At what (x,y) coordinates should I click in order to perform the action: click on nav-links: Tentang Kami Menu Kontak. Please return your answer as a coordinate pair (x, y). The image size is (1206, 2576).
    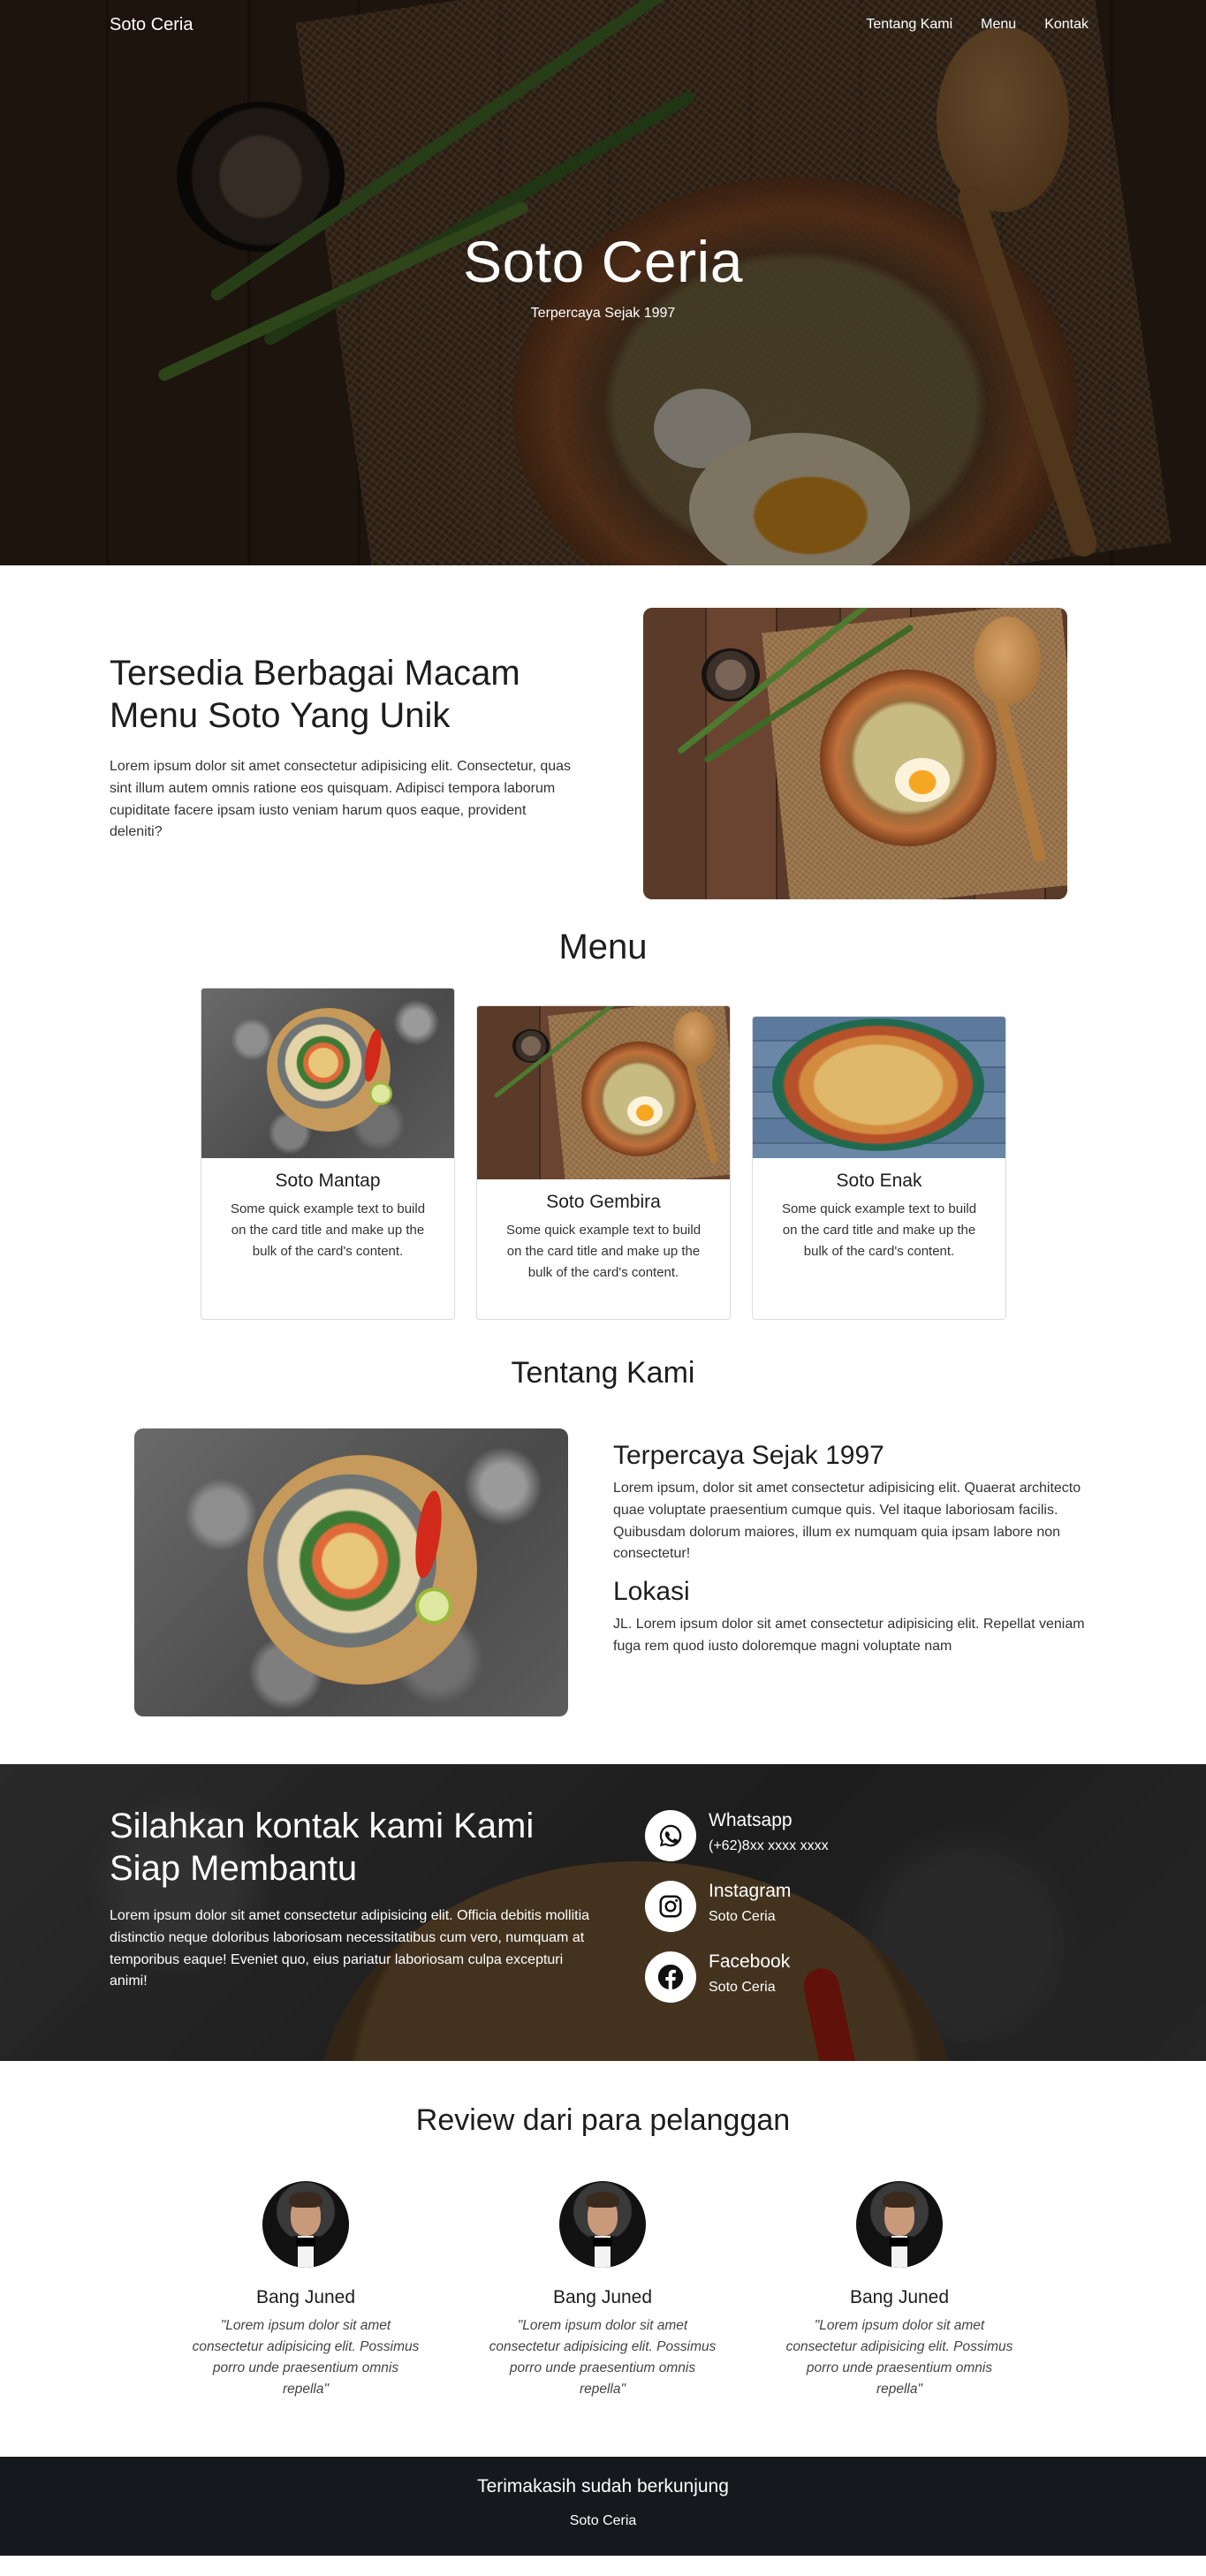
    Looking at the image, I should click on (977, 25).